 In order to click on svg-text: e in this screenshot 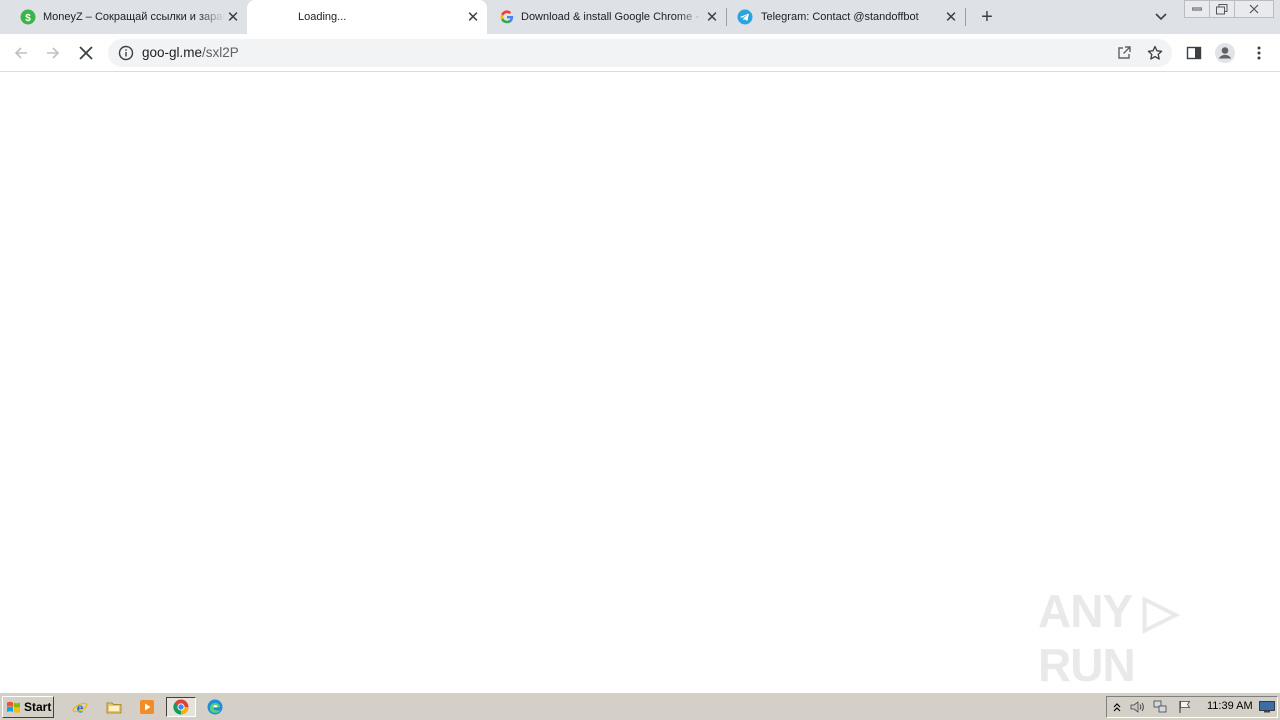, I will do `click(80, 708)`.